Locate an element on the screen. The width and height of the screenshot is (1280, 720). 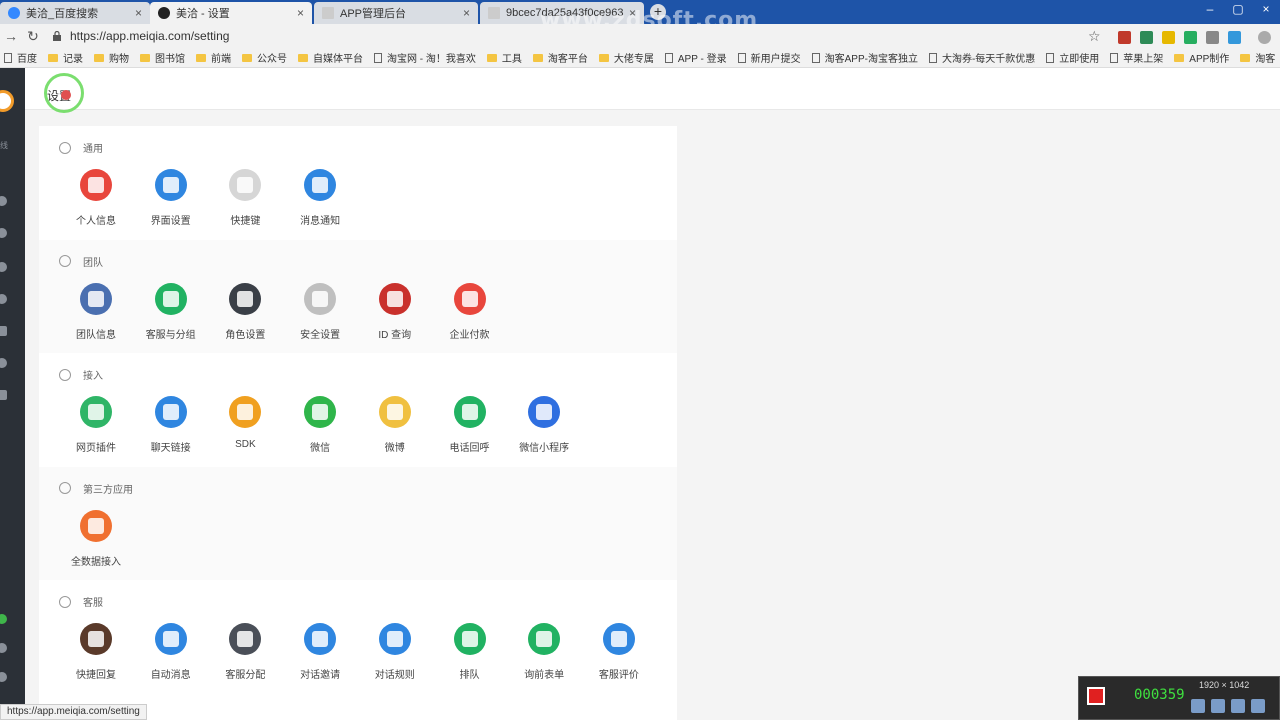
webcam-icon is located at coordinates (1238, 706).